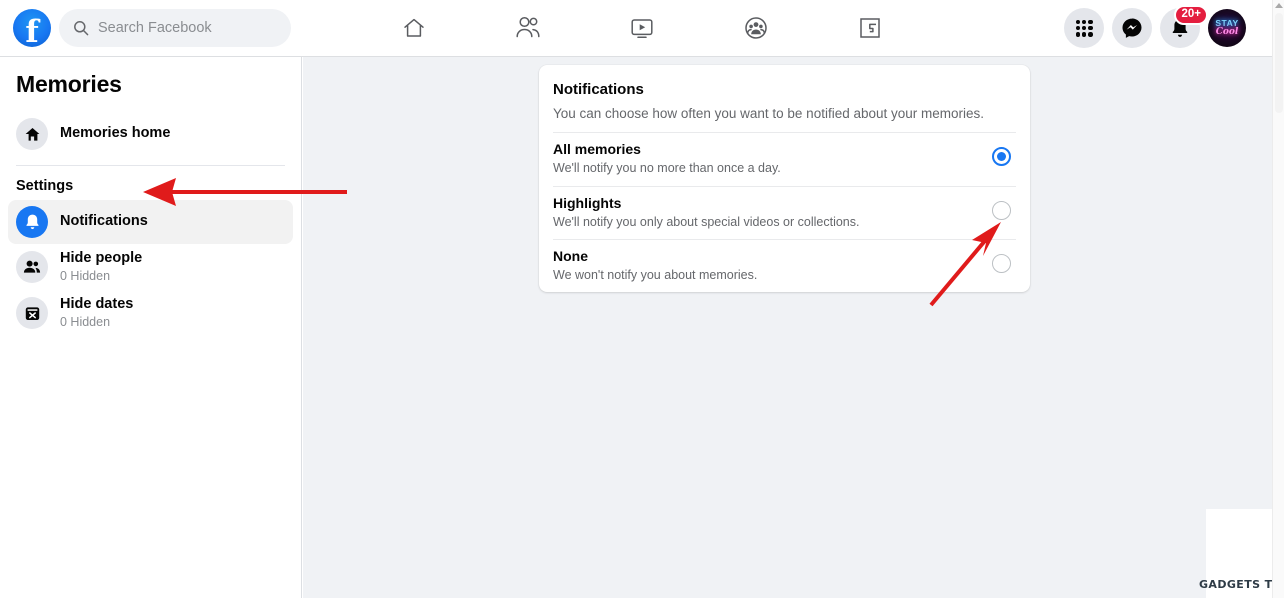 Image resolution: width=1284 pixels, height=598 pixels. Describe the element at coordinates (598, 89) in the screenshot. I see `card-title: Notifications` at that location.